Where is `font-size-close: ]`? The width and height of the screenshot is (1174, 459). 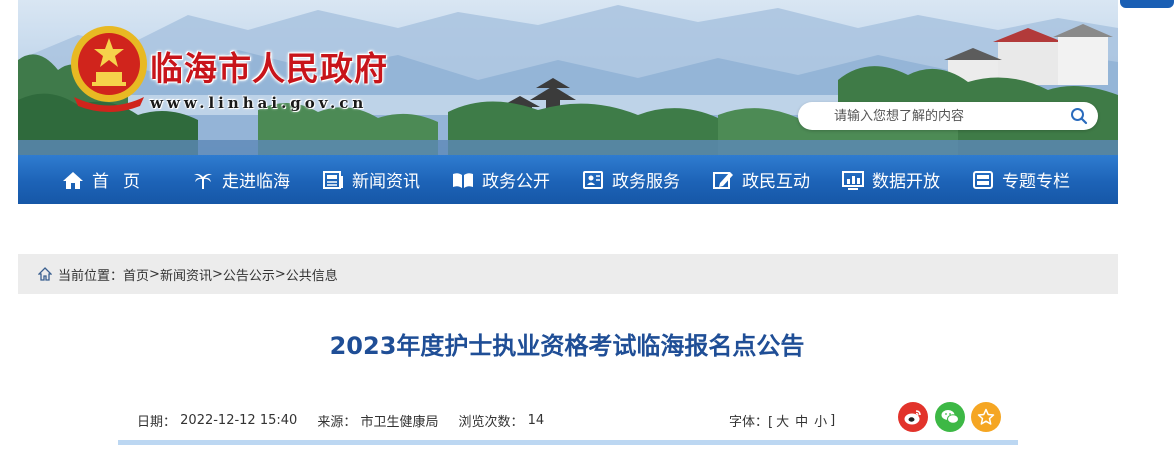
font-size-close: ] is located at coordinates (833, 420).